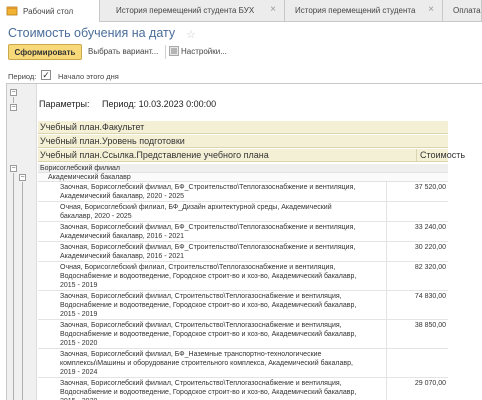  I want to click on page-title: Стоимость обучения на дату, so click(92, 33).